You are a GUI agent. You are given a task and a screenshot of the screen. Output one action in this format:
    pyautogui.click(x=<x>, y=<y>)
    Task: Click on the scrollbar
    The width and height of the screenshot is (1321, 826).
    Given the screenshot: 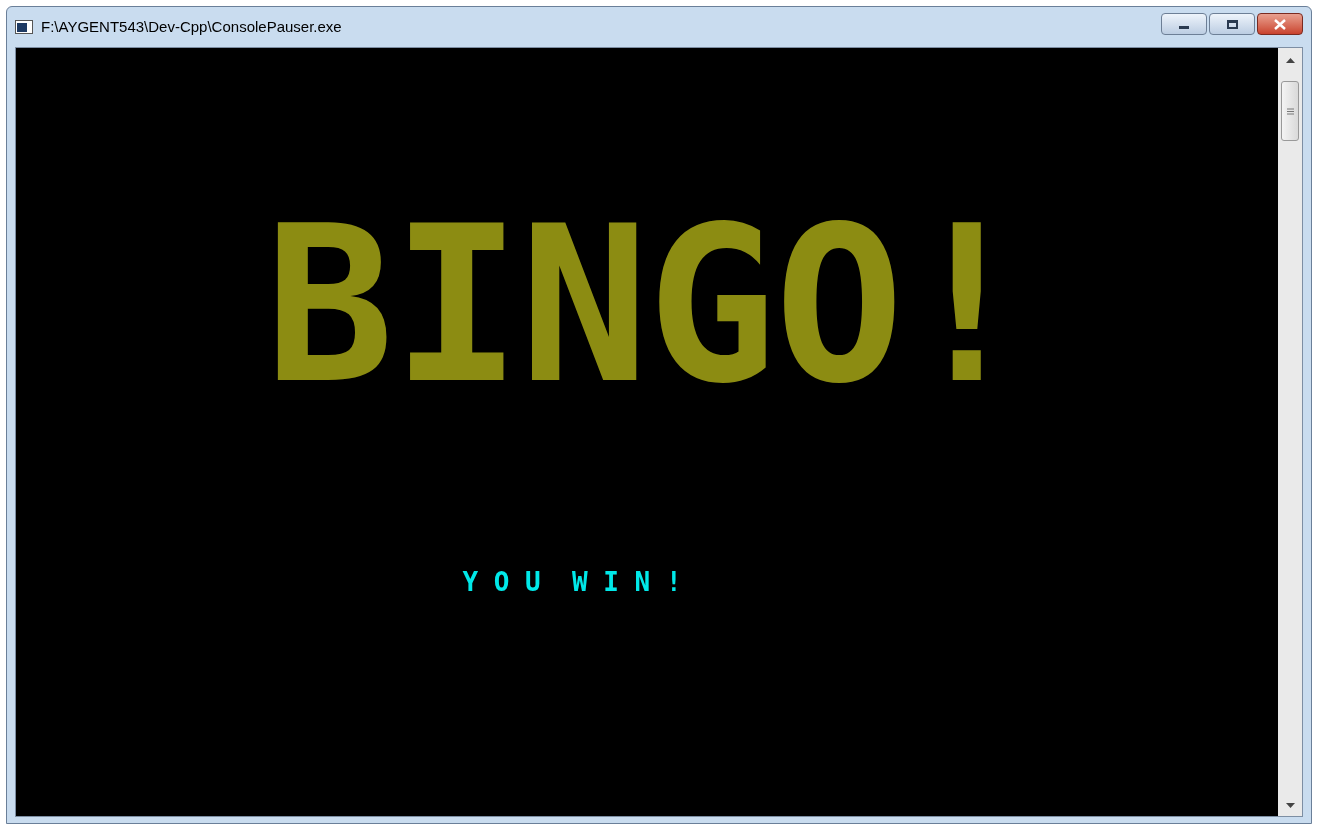 What is the action you would take?
    pyautogui.click(x=1290, y=432)
    